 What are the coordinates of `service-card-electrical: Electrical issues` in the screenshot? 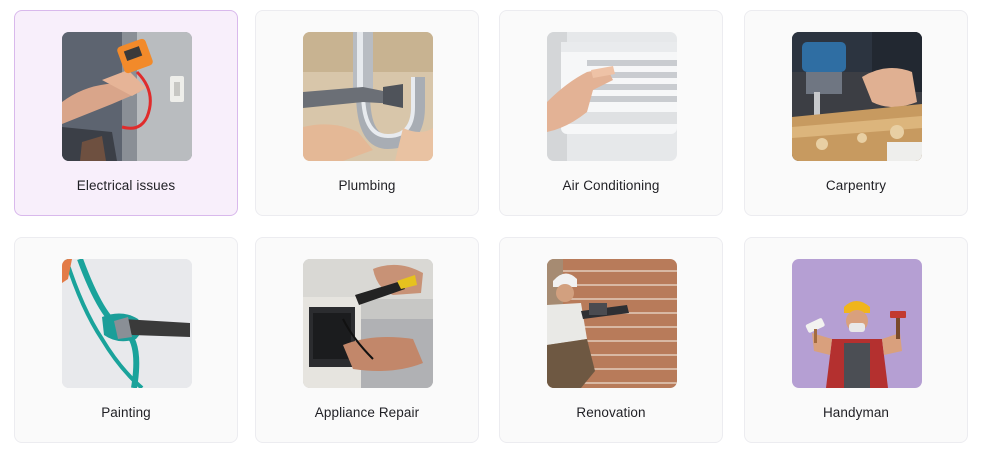 It's located at (126, 113).